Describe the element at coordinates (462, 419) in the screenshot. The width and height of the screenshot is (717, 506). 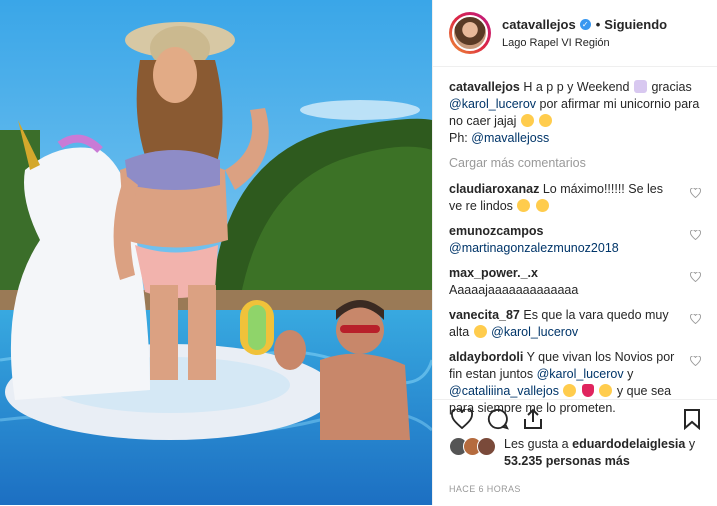
I see `like-heart-icon` at that location.